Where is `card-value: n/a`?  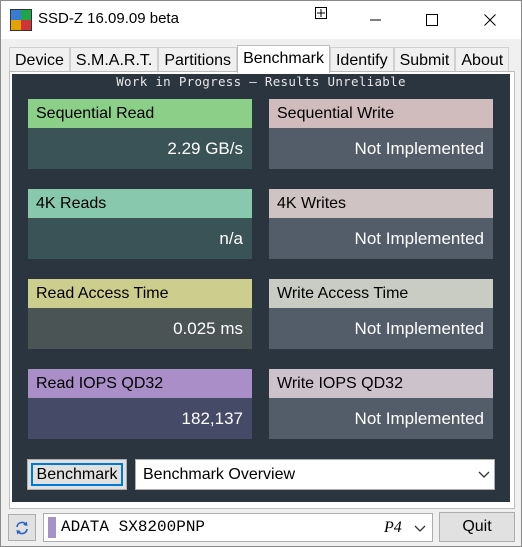 card-value: n/a is located at coordinates (140, 238).